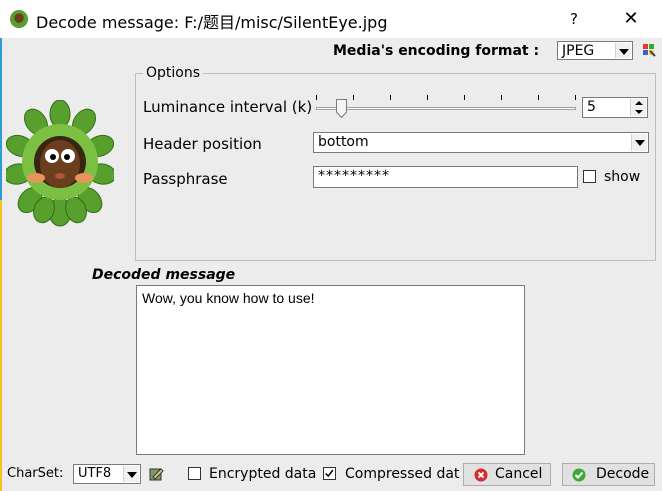 The height and width of the screenshot is (491, 662). I want to click on checkmark-icon, so click(329, 473).